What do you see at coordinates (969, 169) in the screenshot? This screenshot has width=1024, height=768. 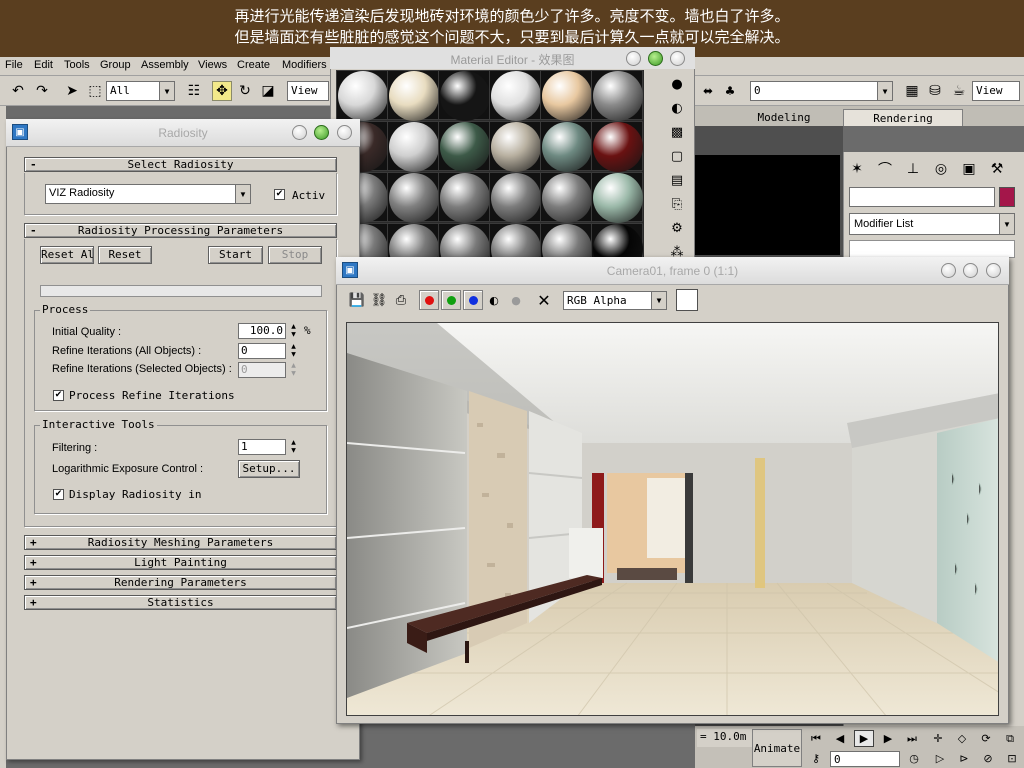 I see `display-icon: ▣` at bounding box center [969, 169].